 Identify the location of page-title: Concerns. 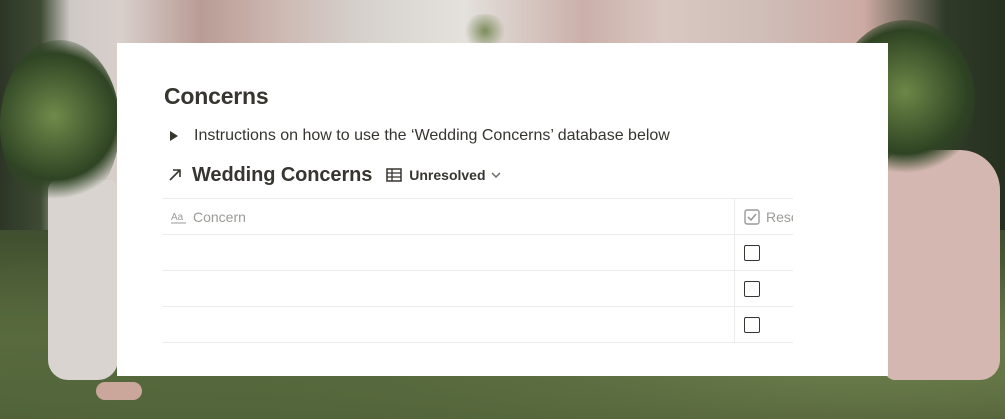
(216, 96).